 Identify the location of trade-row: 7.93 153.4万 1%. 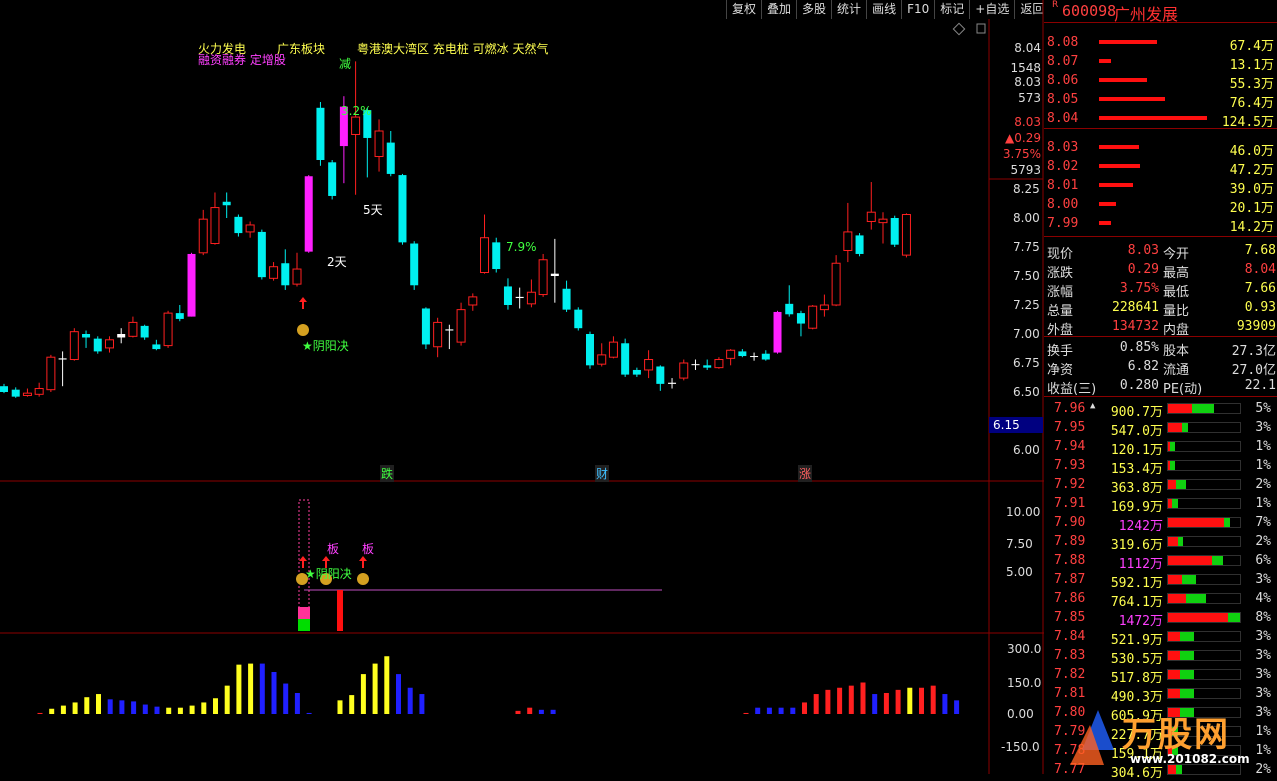
(1160, 466).